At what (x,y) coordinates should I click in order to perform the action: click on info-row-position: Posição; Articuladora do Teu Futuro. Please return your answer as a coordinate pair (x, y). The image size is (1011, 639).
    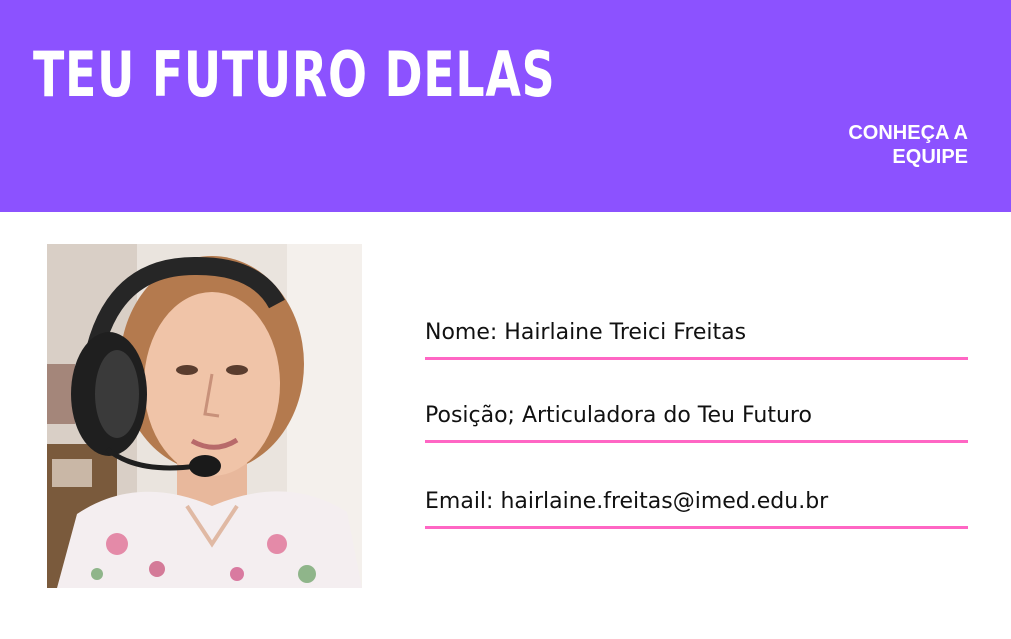
    Looking at the image, I should click on (696, 422).